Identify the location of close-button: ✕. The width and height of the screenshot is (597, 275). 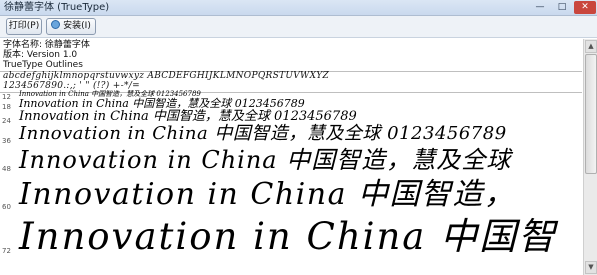
(585, 7).